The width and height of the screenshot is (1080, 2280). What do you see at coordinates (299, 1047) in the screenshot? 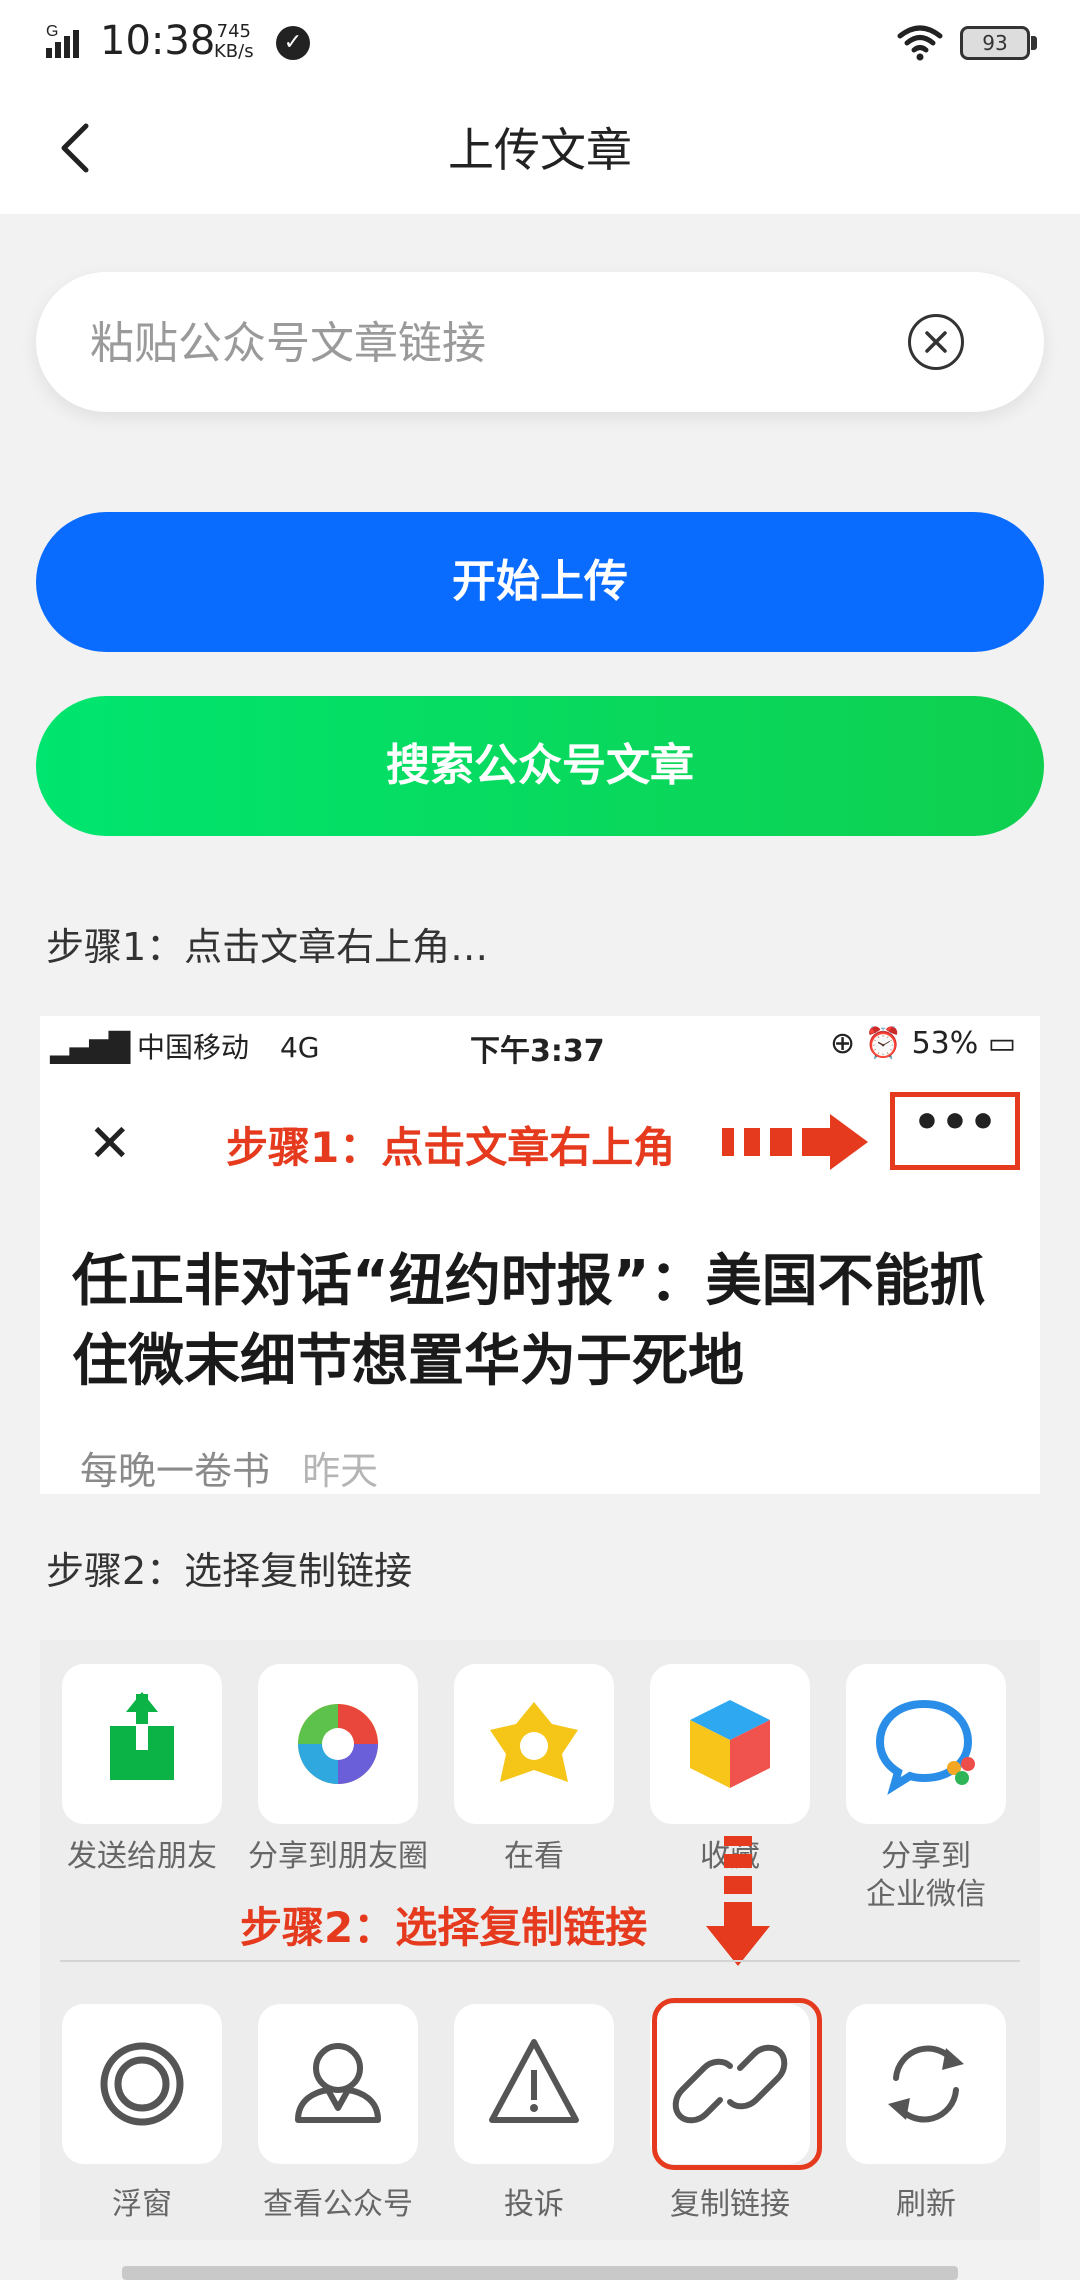
I see `step1-network: 4G` at bounding box center [299, 1047].